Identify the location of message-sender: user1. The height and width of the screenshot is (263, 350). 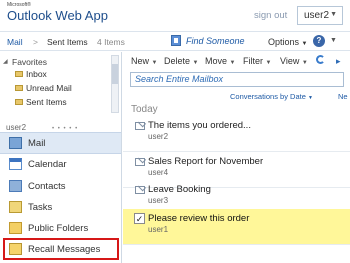
(158, 229).